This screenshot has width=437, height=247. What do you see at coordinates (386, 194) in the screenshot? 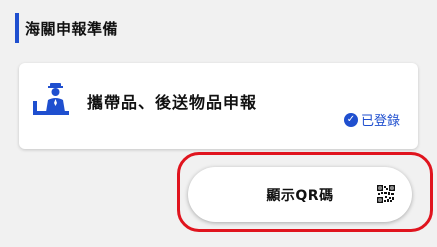
I see `qr-code-icon` at bounding box center [386, 194].